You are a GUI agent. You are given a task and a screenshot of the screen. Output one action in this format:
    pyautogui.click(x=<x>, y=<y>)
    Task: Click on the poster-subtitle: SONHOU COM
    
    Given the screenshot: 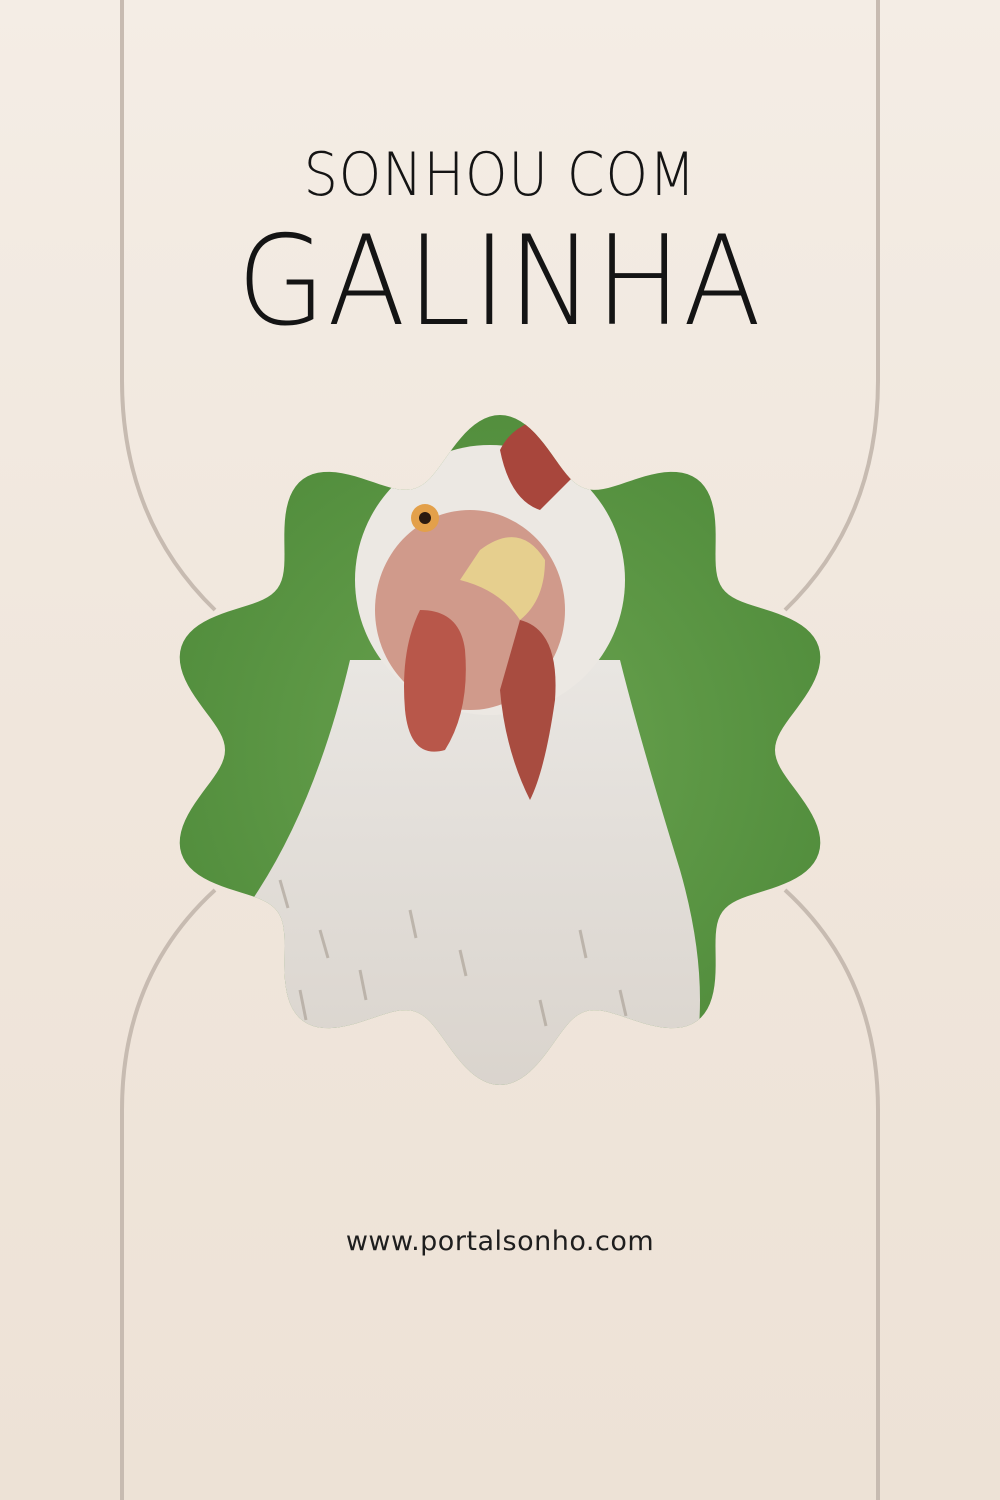 What is the action you would take?
    pyautogui.click(x=500, y=175)
    